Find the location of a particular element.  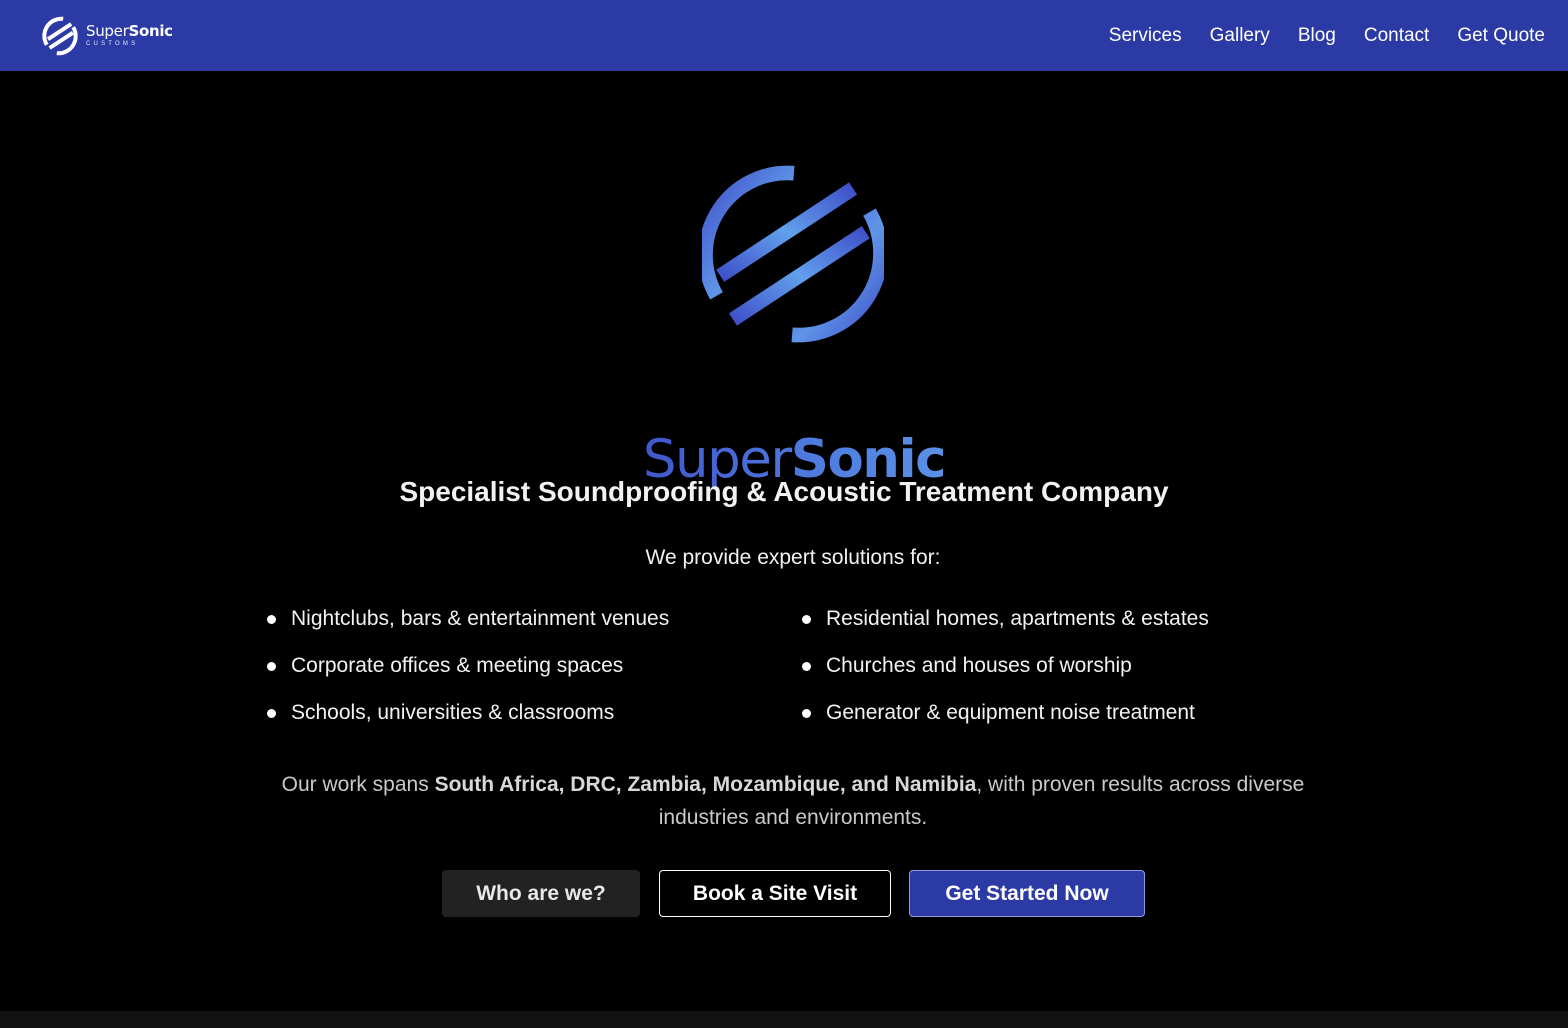

brand-name: SuperSonic is located at coordinates (129, 31).